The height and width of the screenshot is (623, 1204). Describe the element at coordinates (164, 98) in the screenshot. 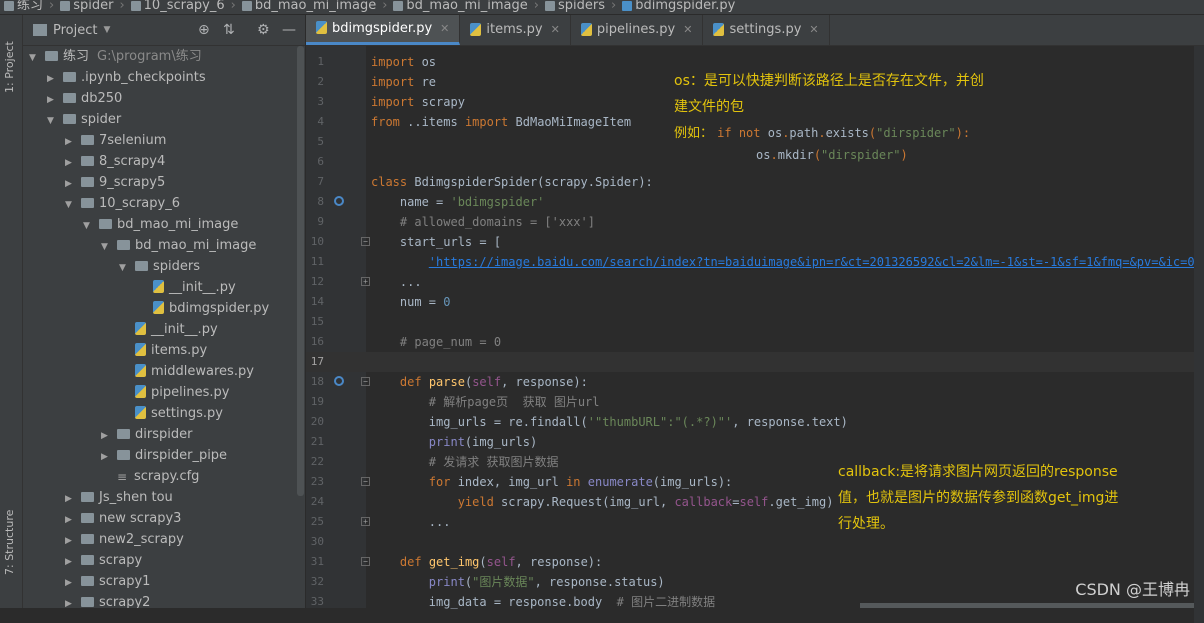

I see `tree-item: ▶ db250` at that location.